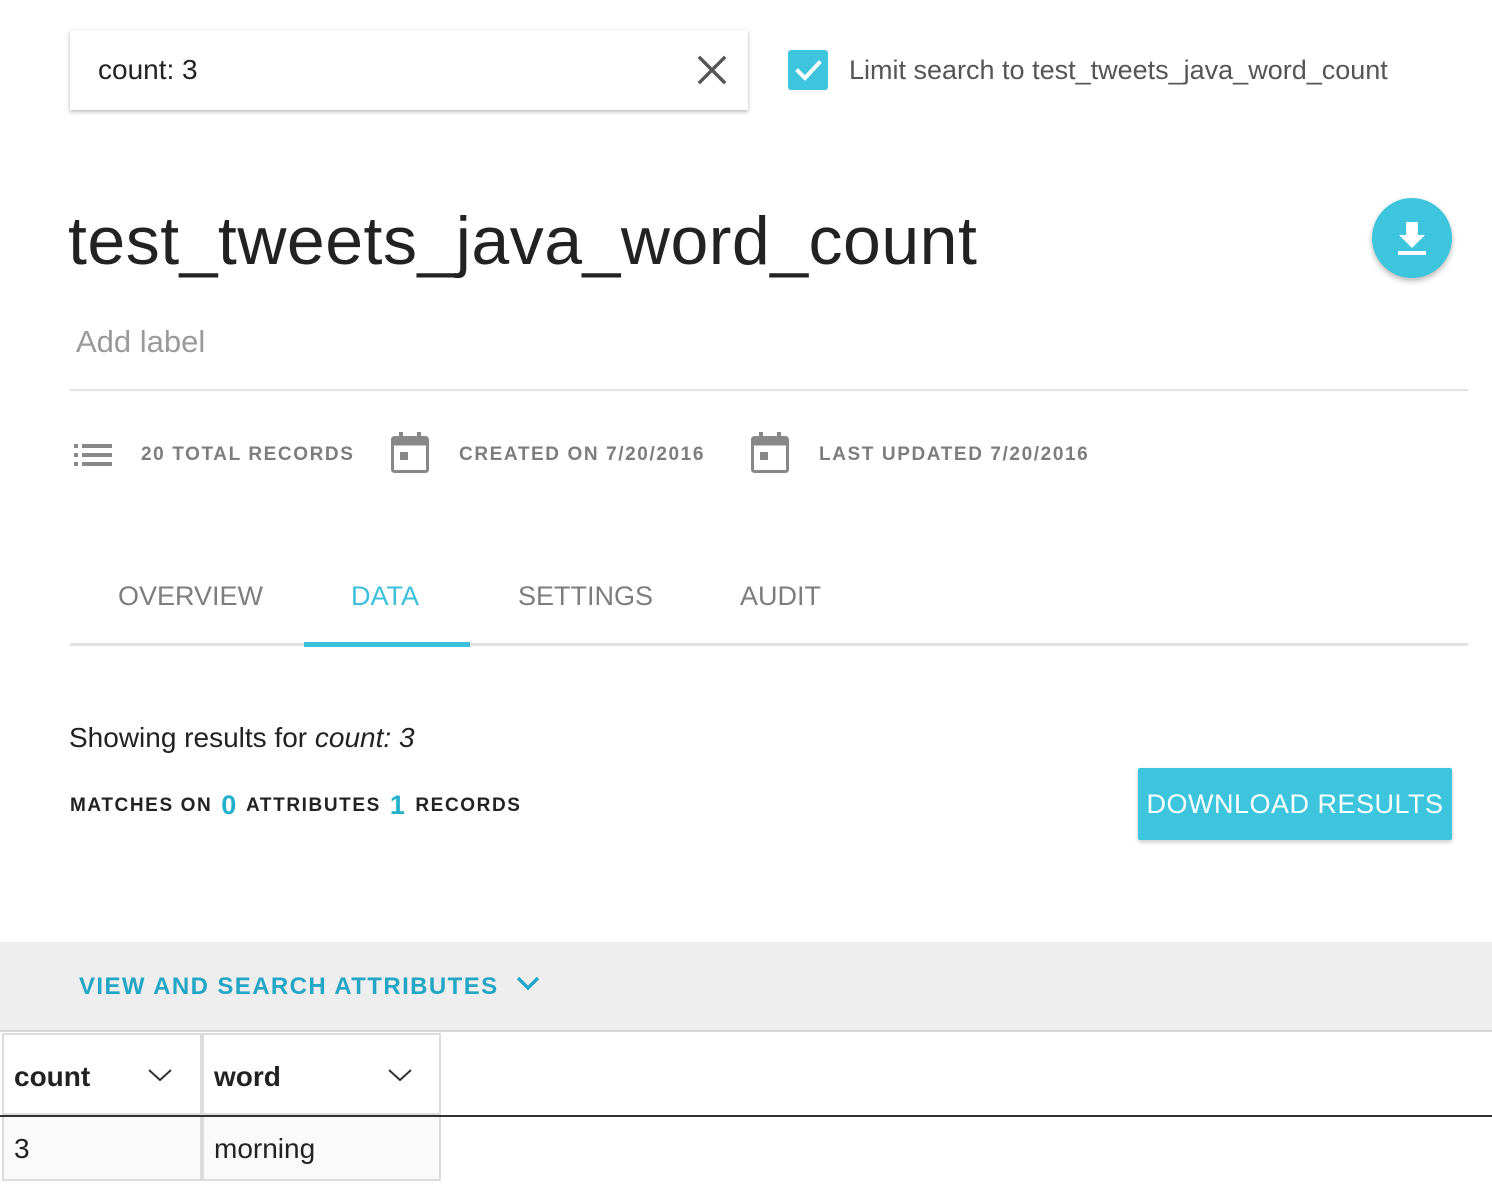  I want to click on column-header-word: word, so click(321, 1074).